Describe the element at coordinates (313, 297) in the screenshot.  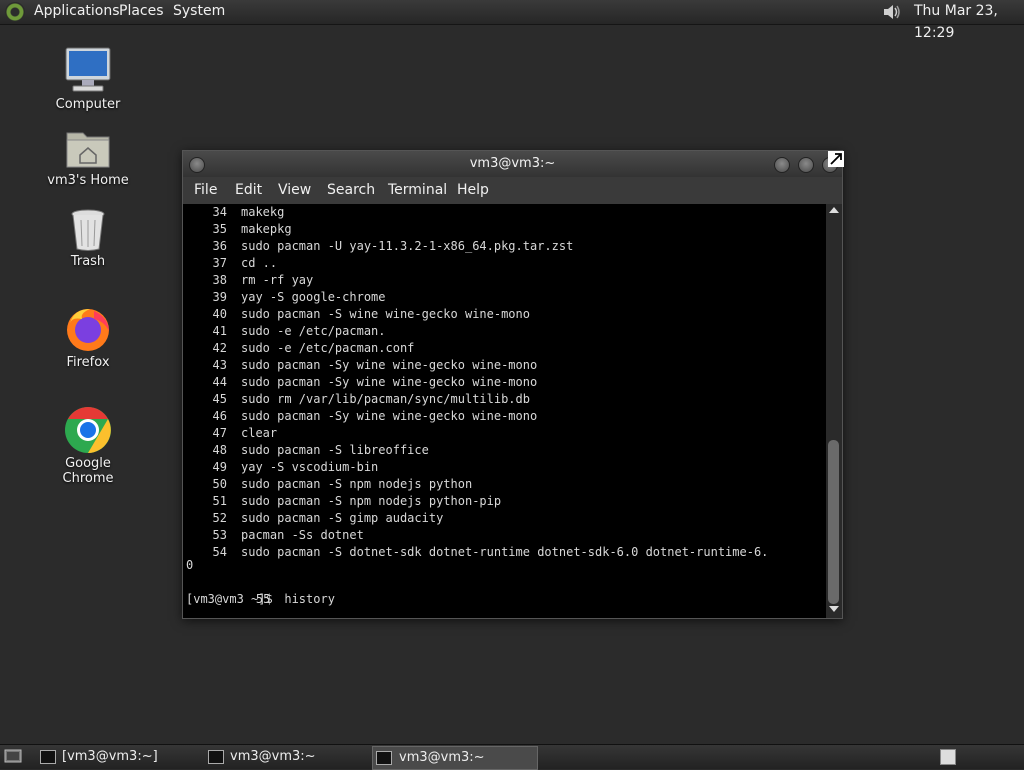
I see `history-command: yay -S google-chrome` at that location.